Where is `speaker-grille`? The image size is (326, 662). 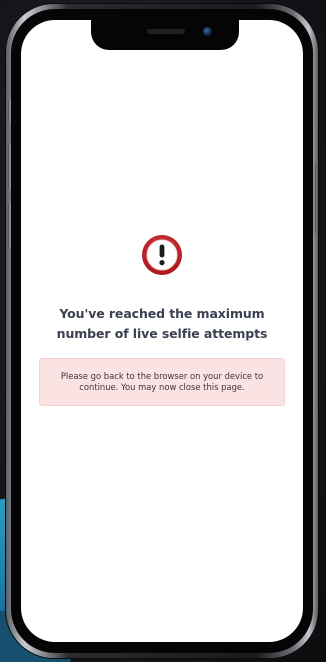
speaker-grille is located at coordinates (166, 31).